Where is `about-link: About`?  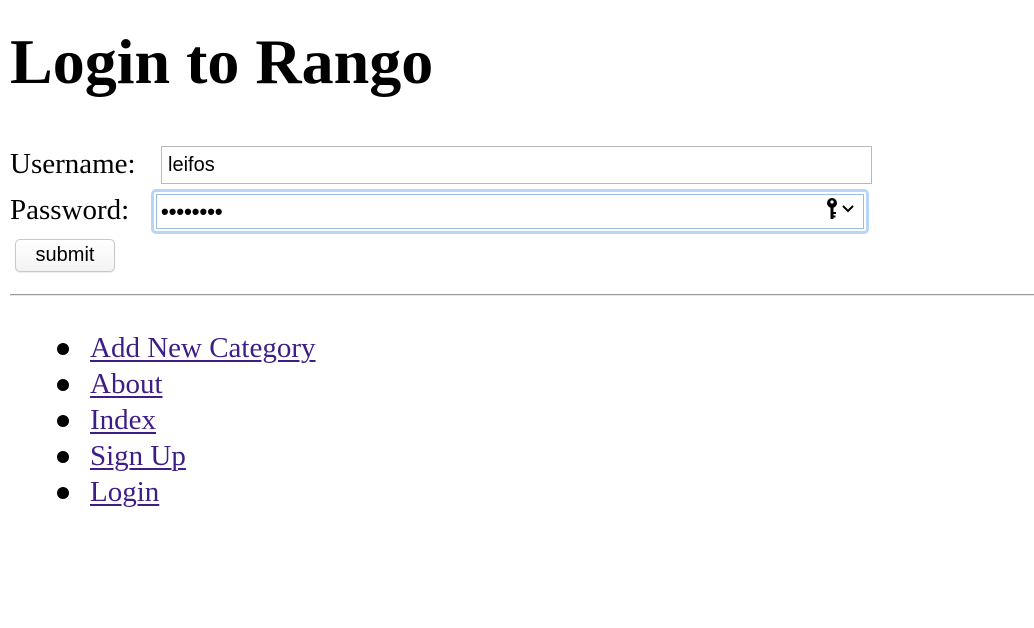 about-link: About is located at coordinates (126, 384).